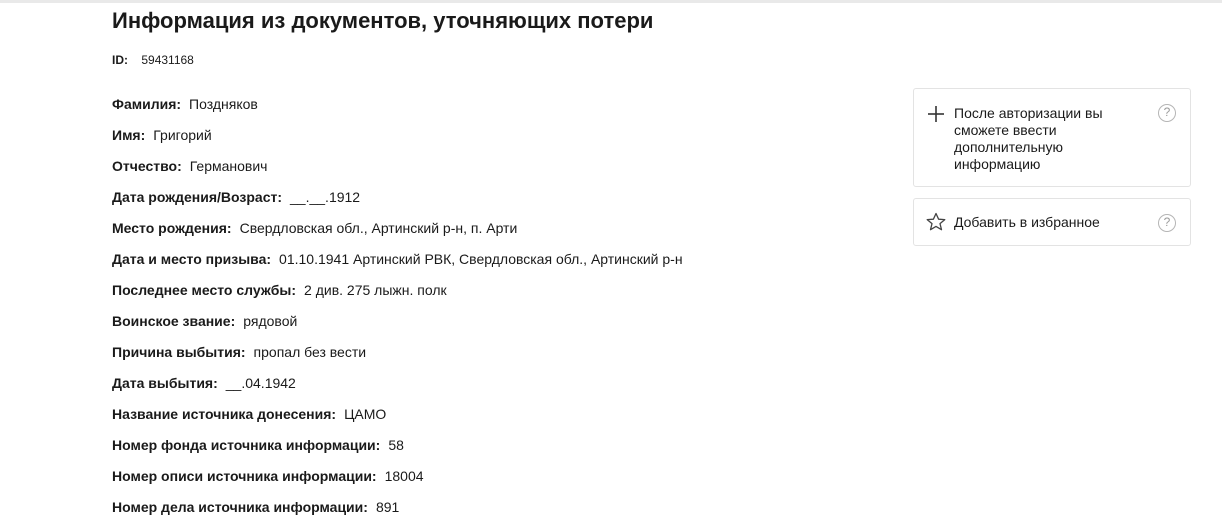 The image size is (1222, 527). What do you see at coordinates (404, 476) in the screenshot?
I see `field-value: 18004` at bounding box center [404, 476].